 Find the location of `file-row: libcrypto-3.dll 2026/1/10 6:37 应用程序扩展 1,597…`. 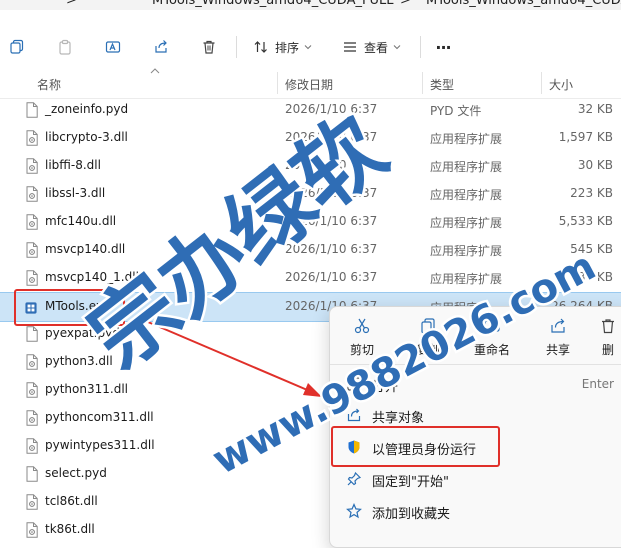

file-row: libcrypto-3.dll 2026/1/10 6:37 应用程序扩展 1,597… is located at coordinates (310, 138).